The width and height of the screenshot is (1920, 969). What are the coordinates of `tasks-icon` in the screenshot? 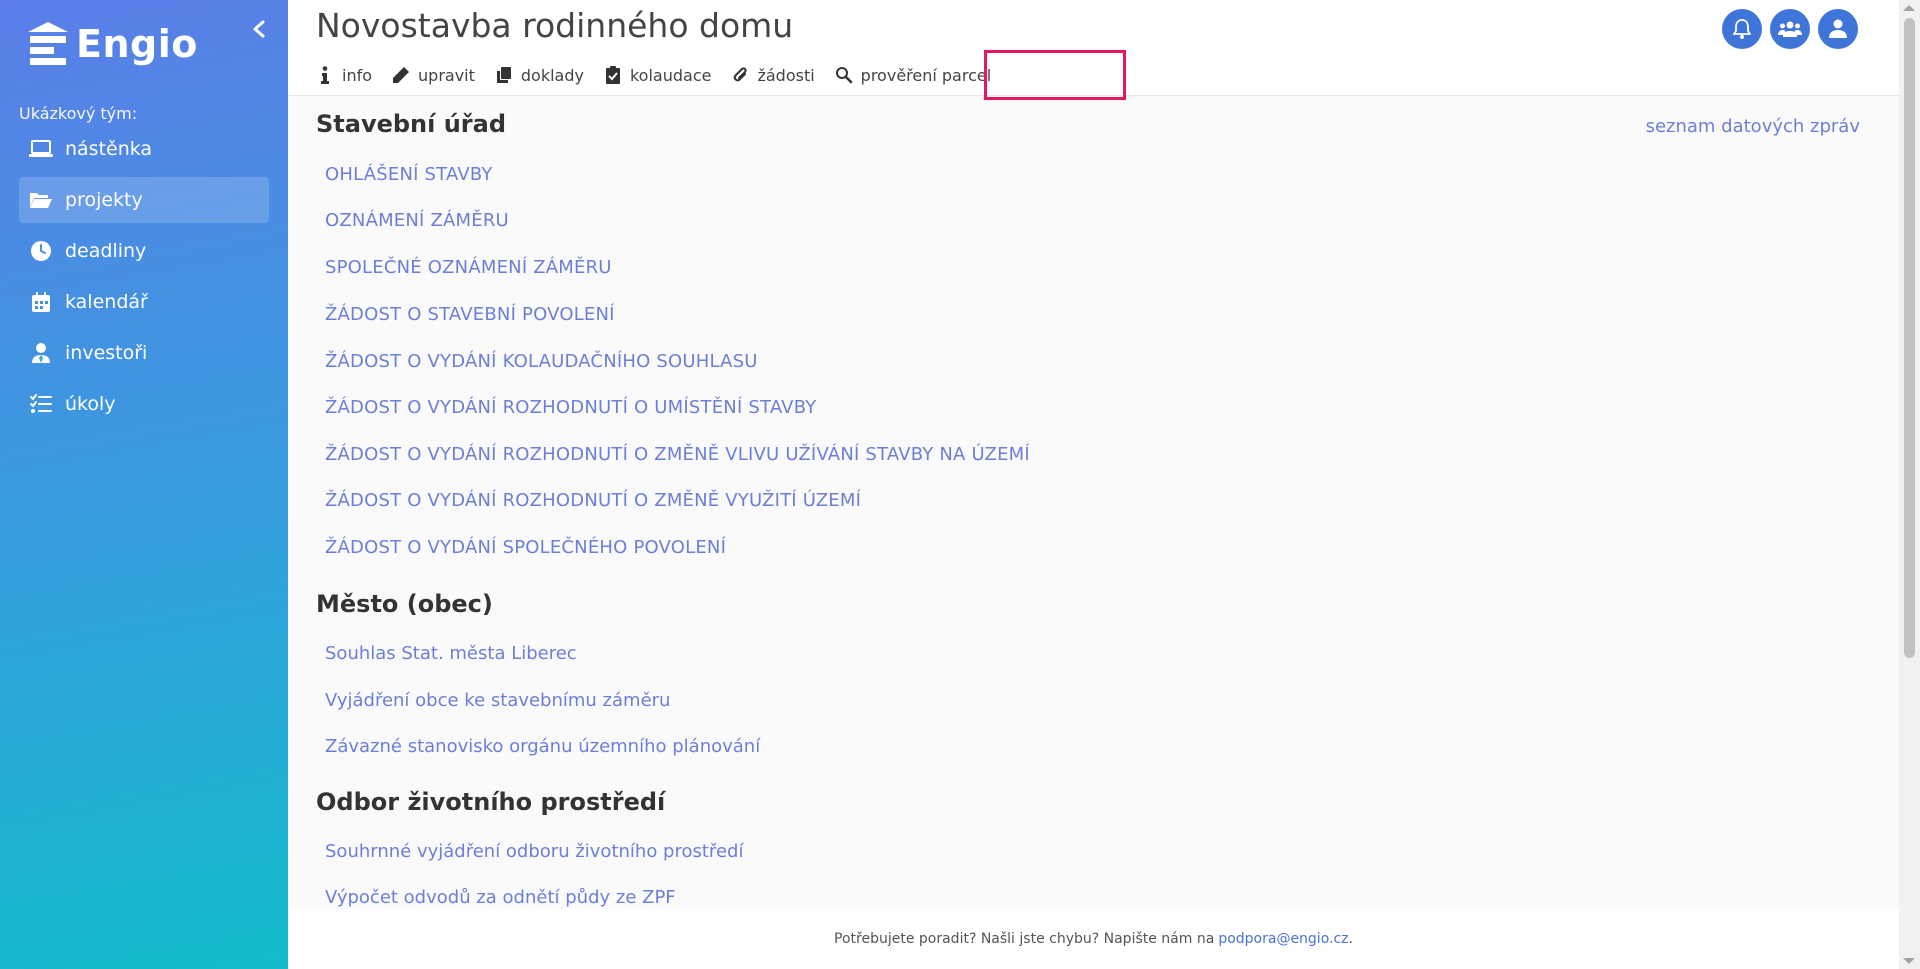 It's located at (41, 404).